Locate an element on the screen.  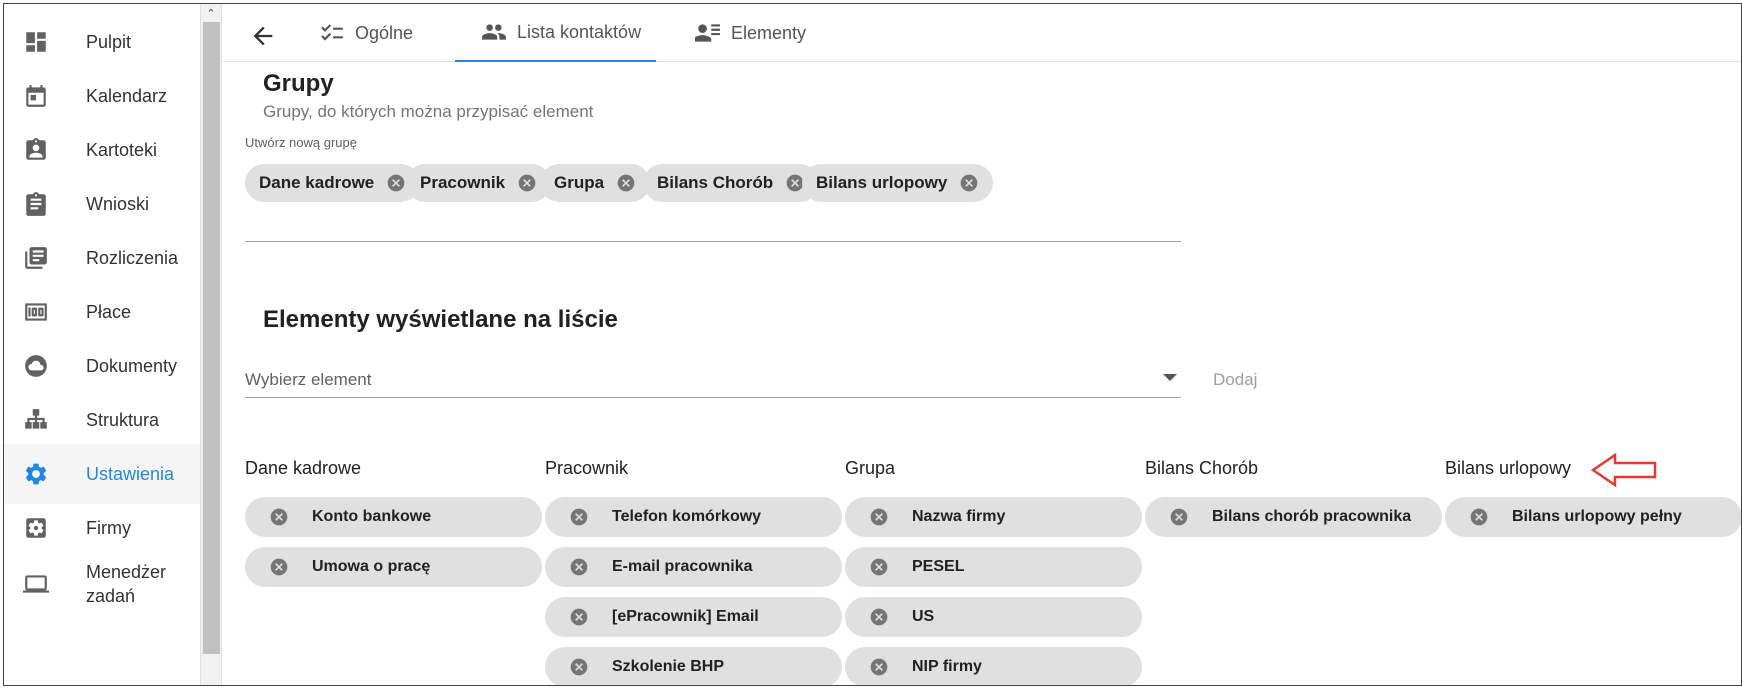
column-header: Bilans urlopowy is located at coordinates (1508, 468).